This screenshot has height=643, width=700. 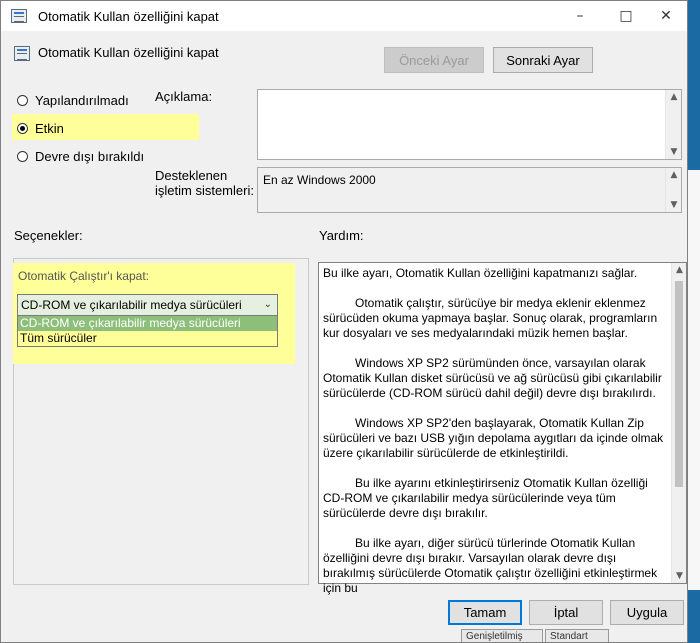 What do you see at coordinates (184, 96) in the screenshot?
I see `description-label: Açıklama:` at bounding box center [184, 96].